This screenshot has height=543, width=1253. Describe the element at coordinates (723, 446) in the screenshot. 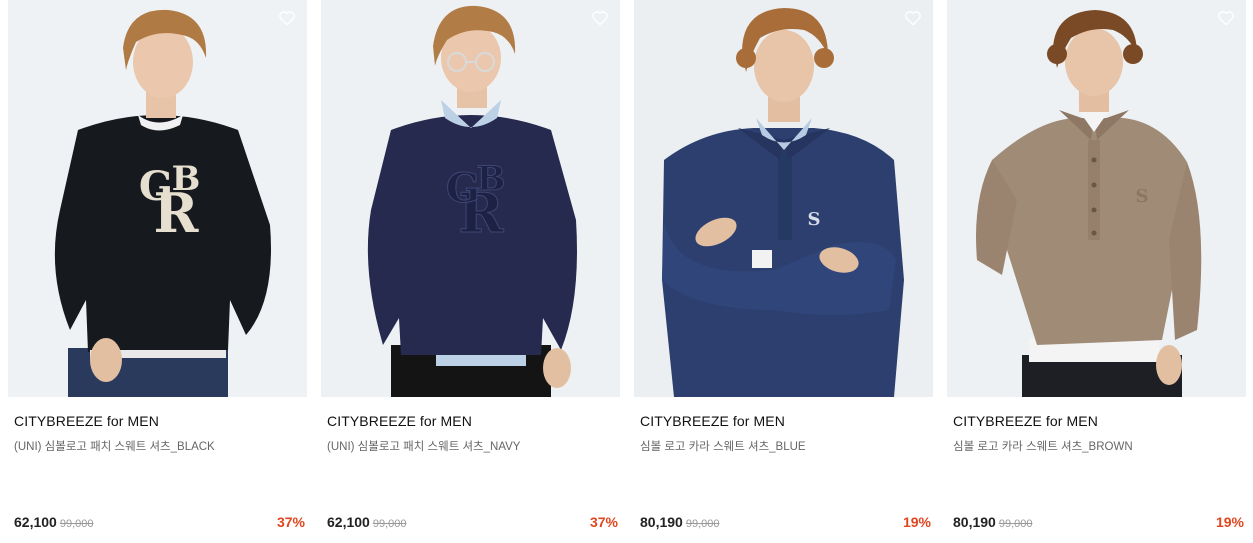

I see `product-name: 심볼 로고 카라 스웨트 셔츠_BLUE` at that location.